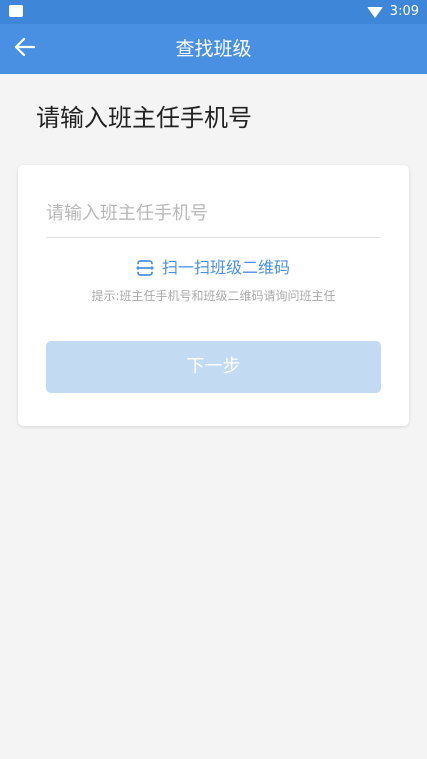  I want to click on scan-qr-link: 扫一扫班级二维码, so click(213, 268).